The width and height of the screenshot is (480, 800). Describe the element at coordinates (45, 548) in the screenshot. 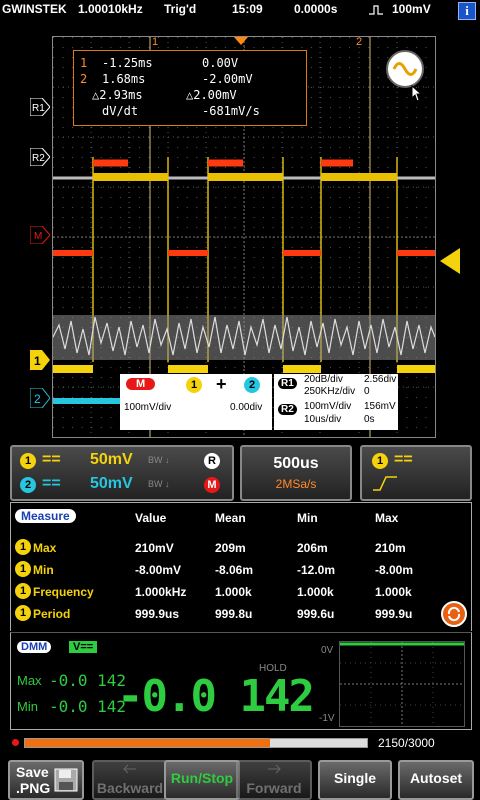

I see `row-name: Max` at that location.